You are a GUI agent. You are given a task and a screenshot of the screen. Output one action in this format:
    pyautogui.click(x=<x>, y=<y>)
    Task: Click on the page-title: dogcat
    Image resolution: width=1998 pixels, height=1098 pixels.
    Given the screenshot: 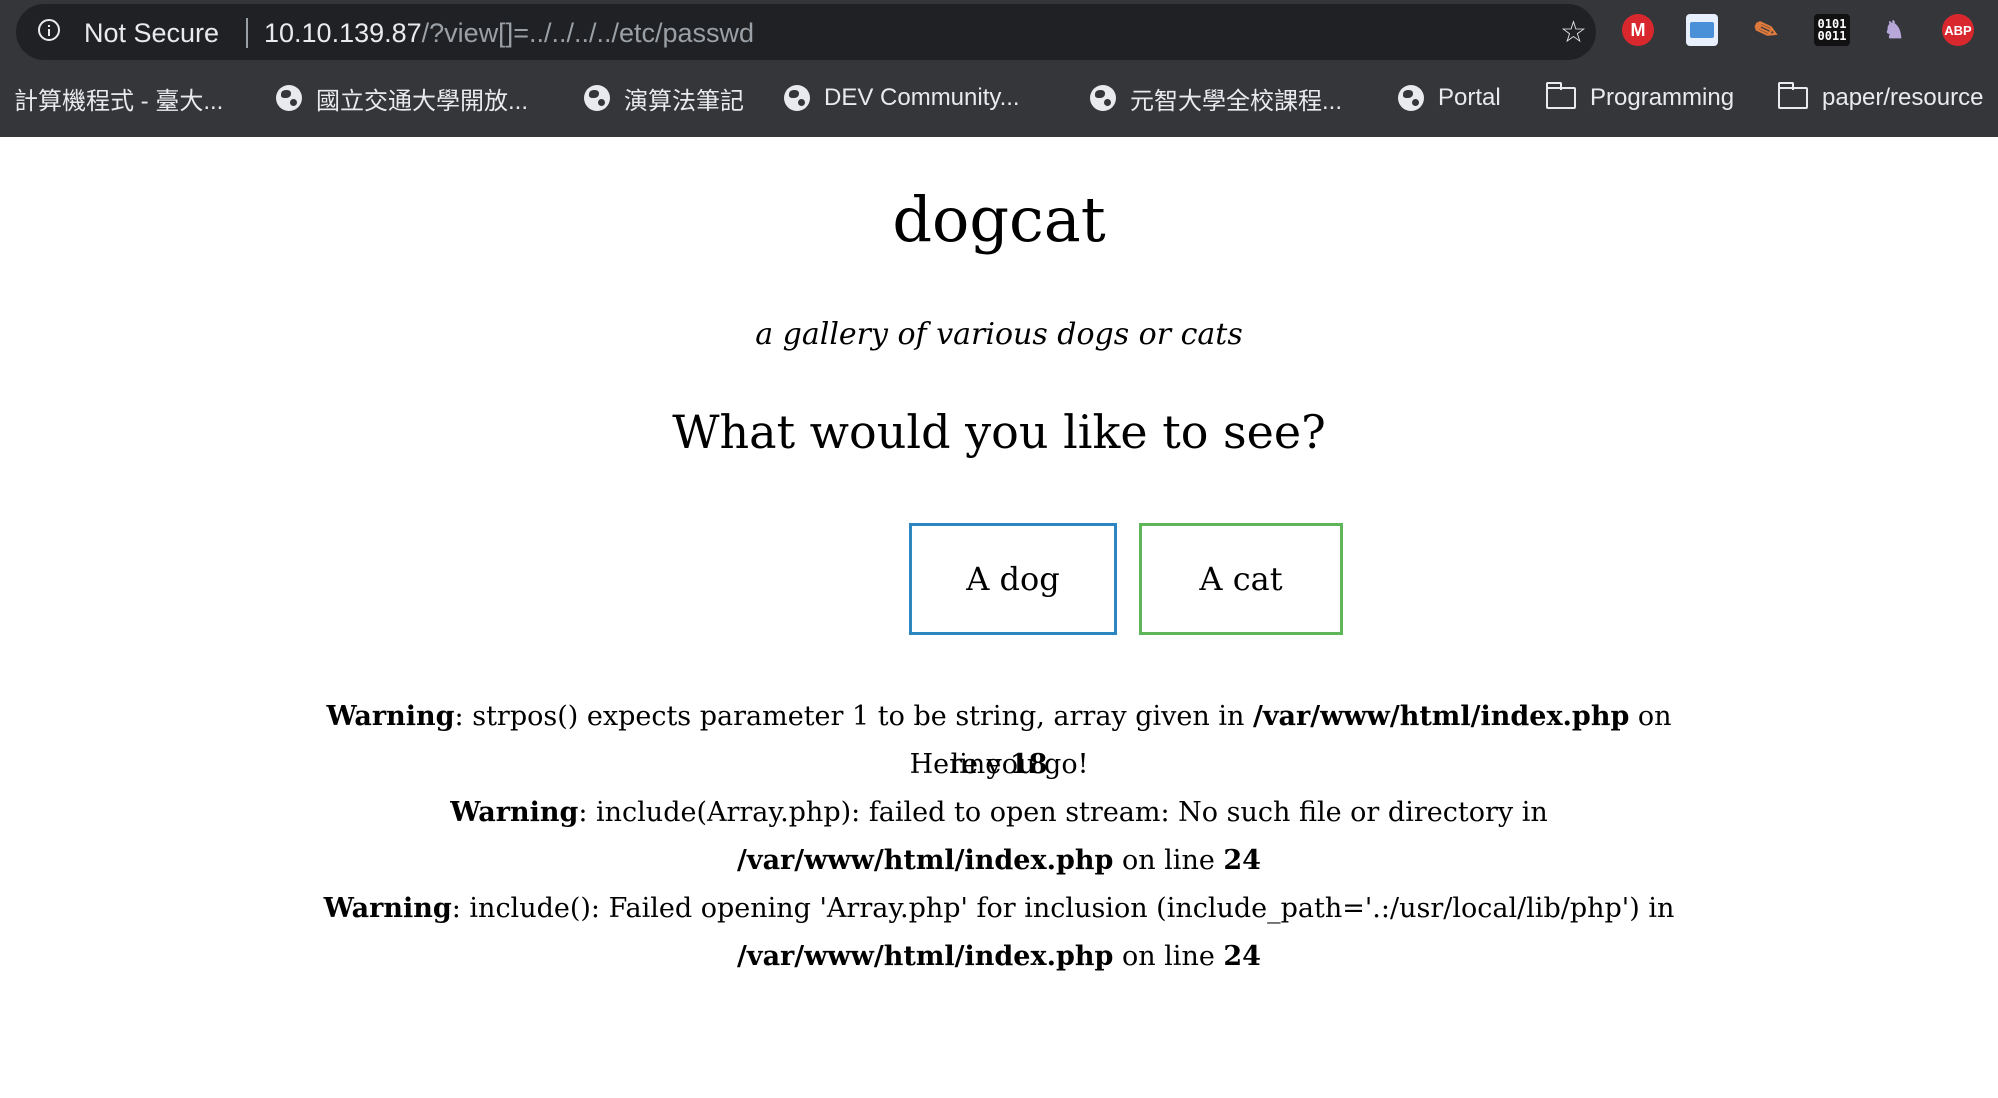 What is the action you would take?
    pyautogui.click(x=999, y=219)
    